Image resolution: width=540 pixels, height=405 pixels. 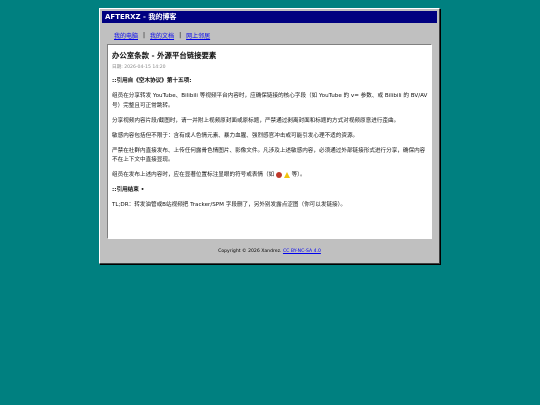 I want to click on window-titlebar: AFTERXZ - 我的博客, so click(x=269, y=17).